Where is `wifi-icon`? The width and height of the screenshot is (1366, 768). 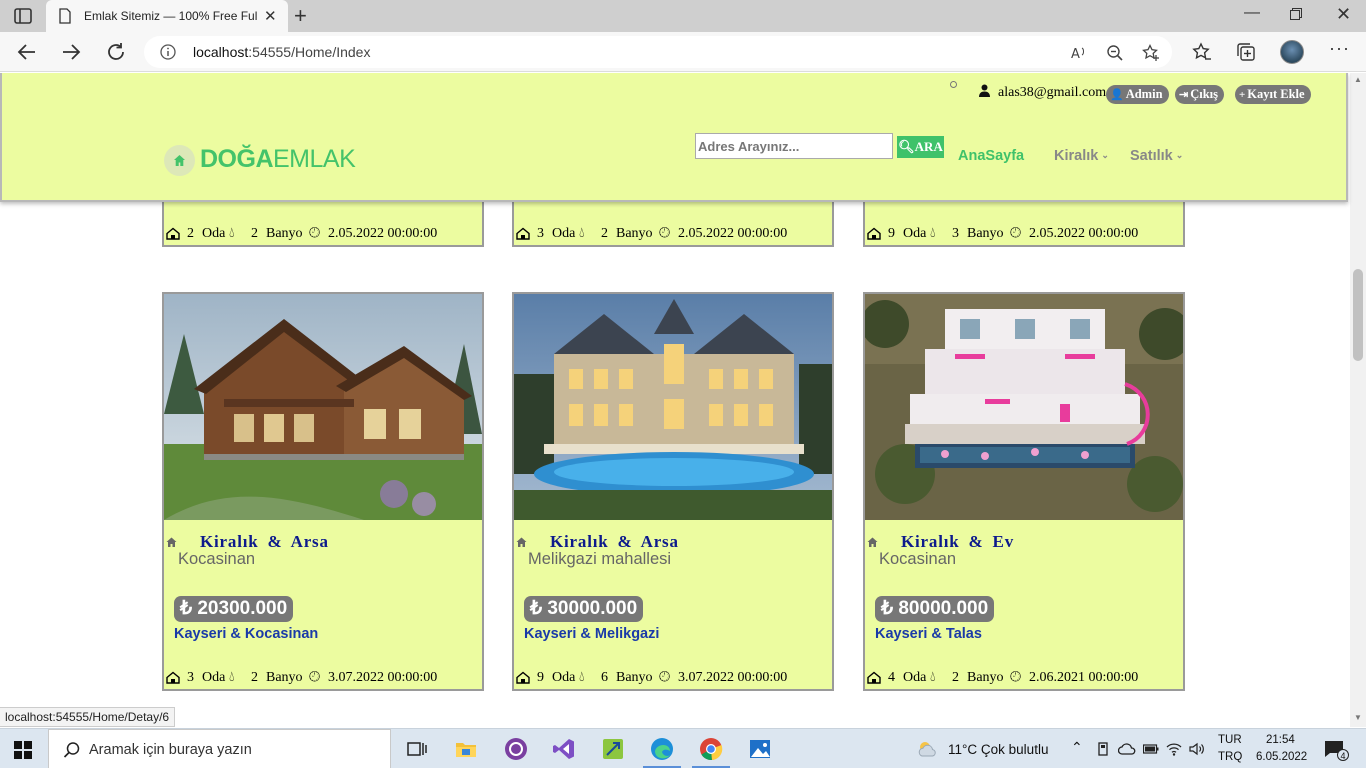
wifi-icon is located at coordinates (1174, 749).